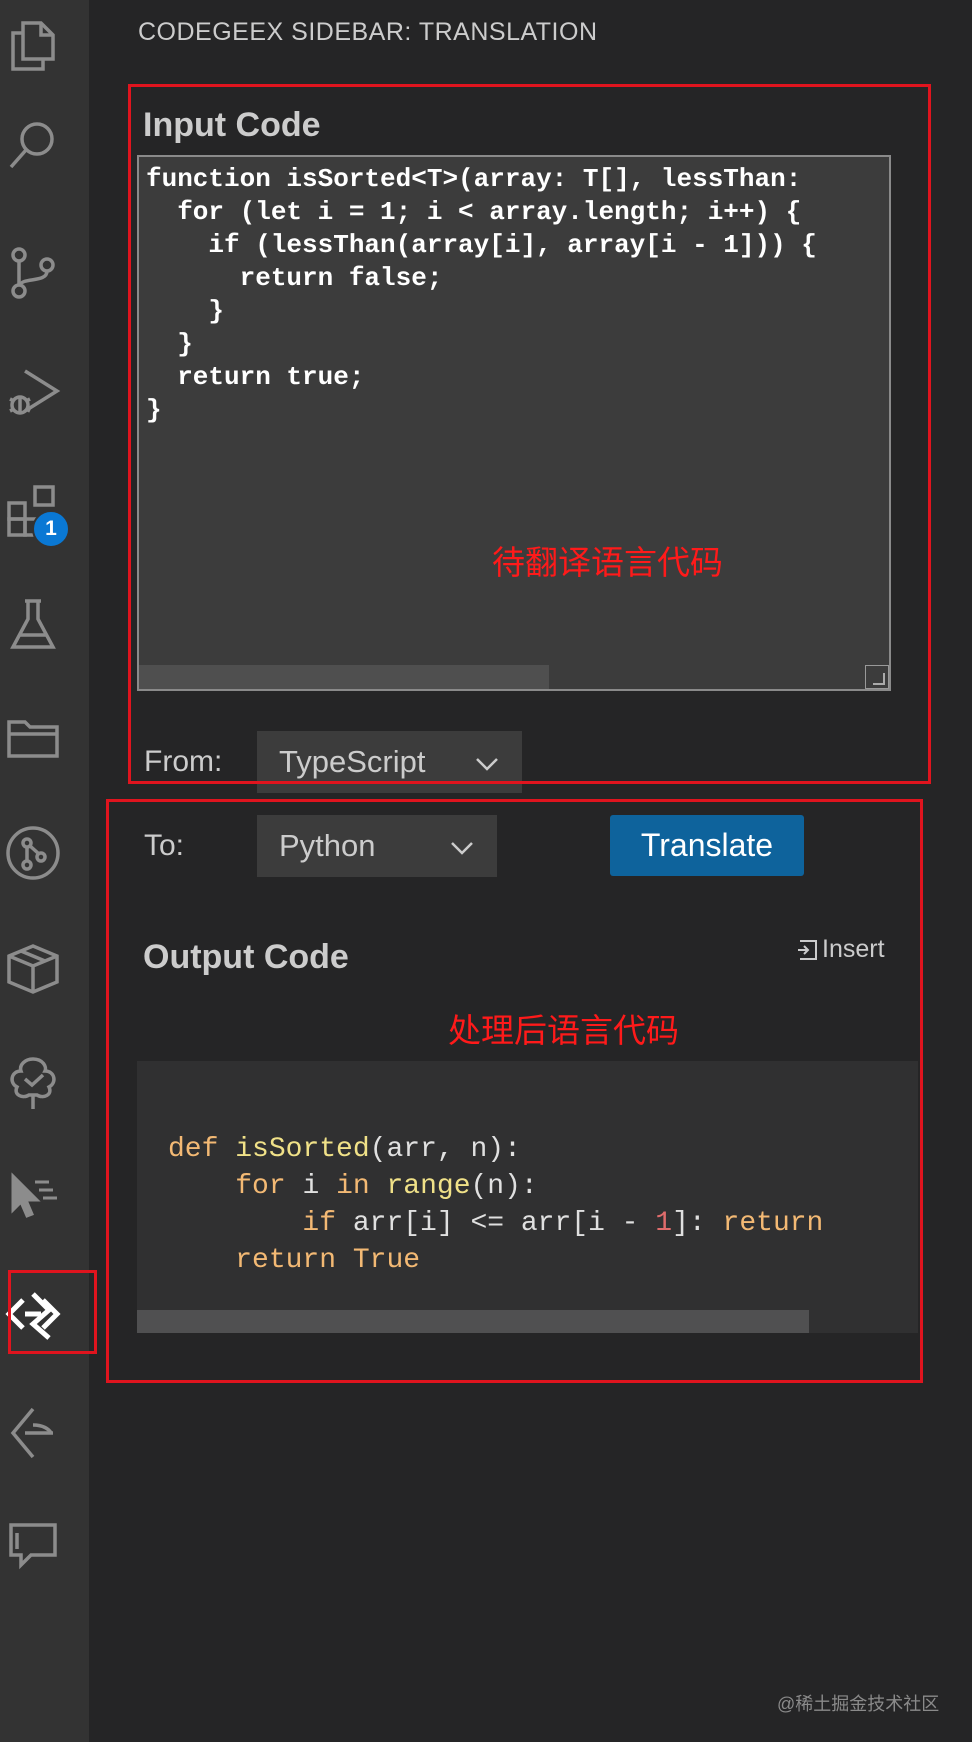  What do you see at coordinates (807, 949) in the screenshot?
I see `insert-icon` at bounding box center [807, 949].